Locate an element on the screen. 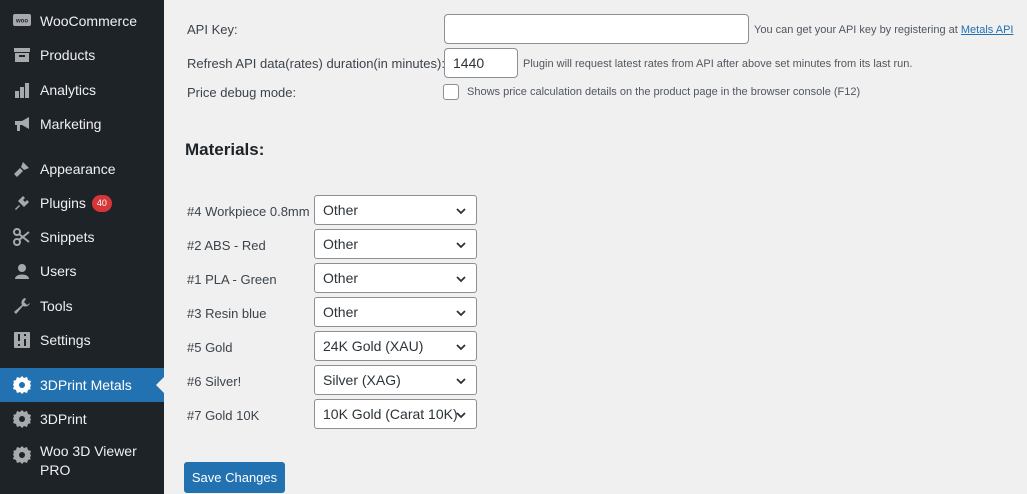 Image resolution: width=1027 pixels, height=494 pixels. update-count-badge: 40 is located at coordinates (101, 203).